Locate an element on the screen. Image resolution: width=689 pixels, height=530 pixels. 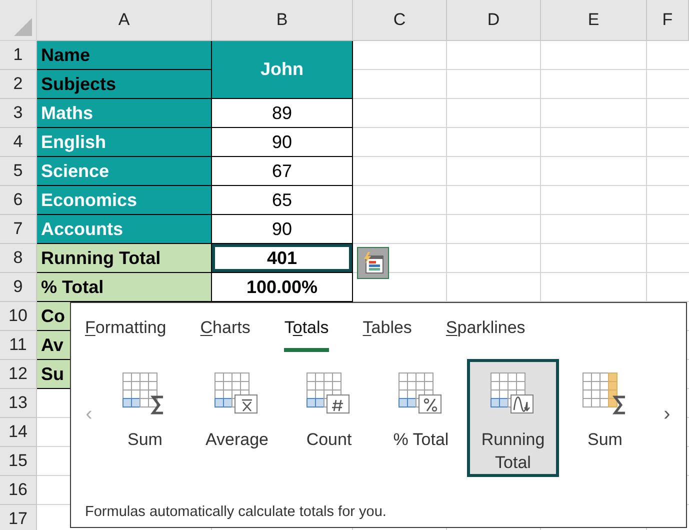
quick-analysis-icon is located at coordinates (373, 263).